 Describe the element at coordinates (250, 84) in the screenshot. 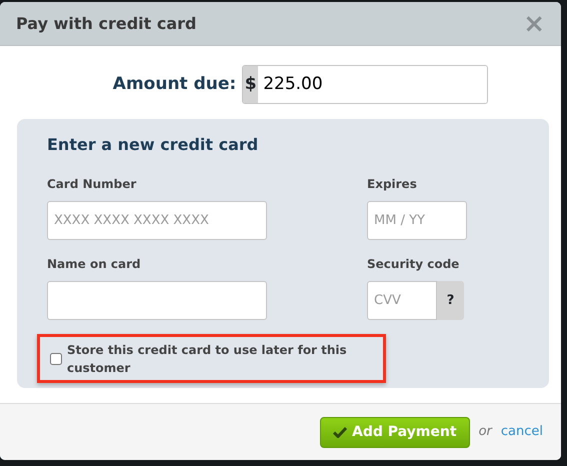

I see `currency-addon: $` at that location.